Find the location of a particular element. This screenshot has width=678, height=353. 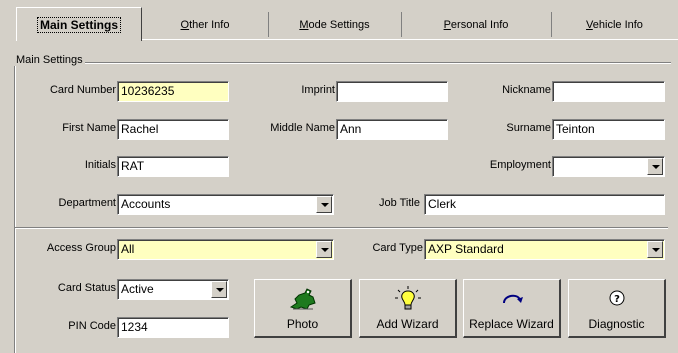

imprint-field is located at coordinates (392, 91).